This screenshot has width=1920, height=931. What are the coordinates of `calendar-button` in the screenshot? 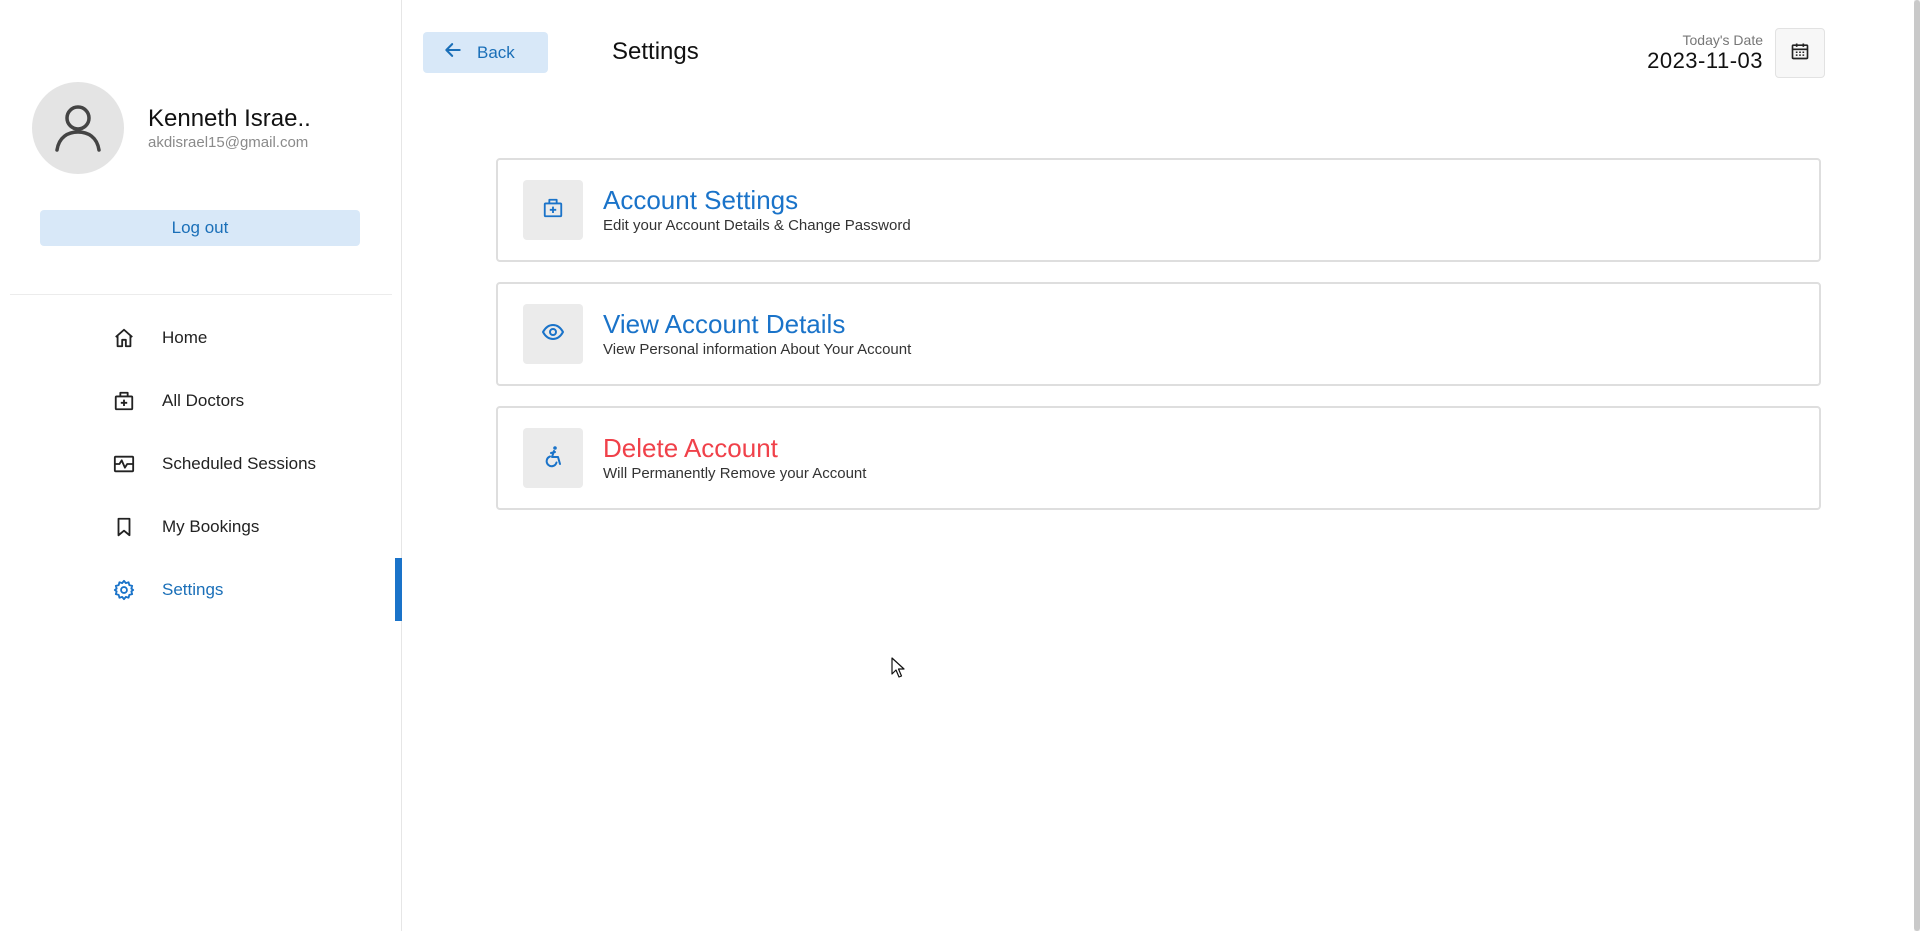 It's located at (1800, 53).